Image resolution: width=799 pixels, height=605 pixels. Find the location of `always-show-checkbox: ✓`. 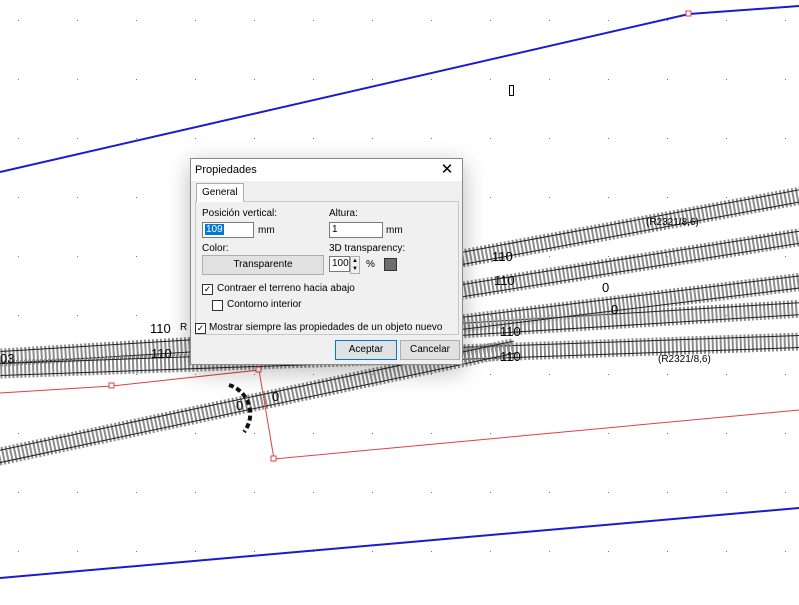

always-show-checkbox: ✓ is located at coordinates (200, 328).